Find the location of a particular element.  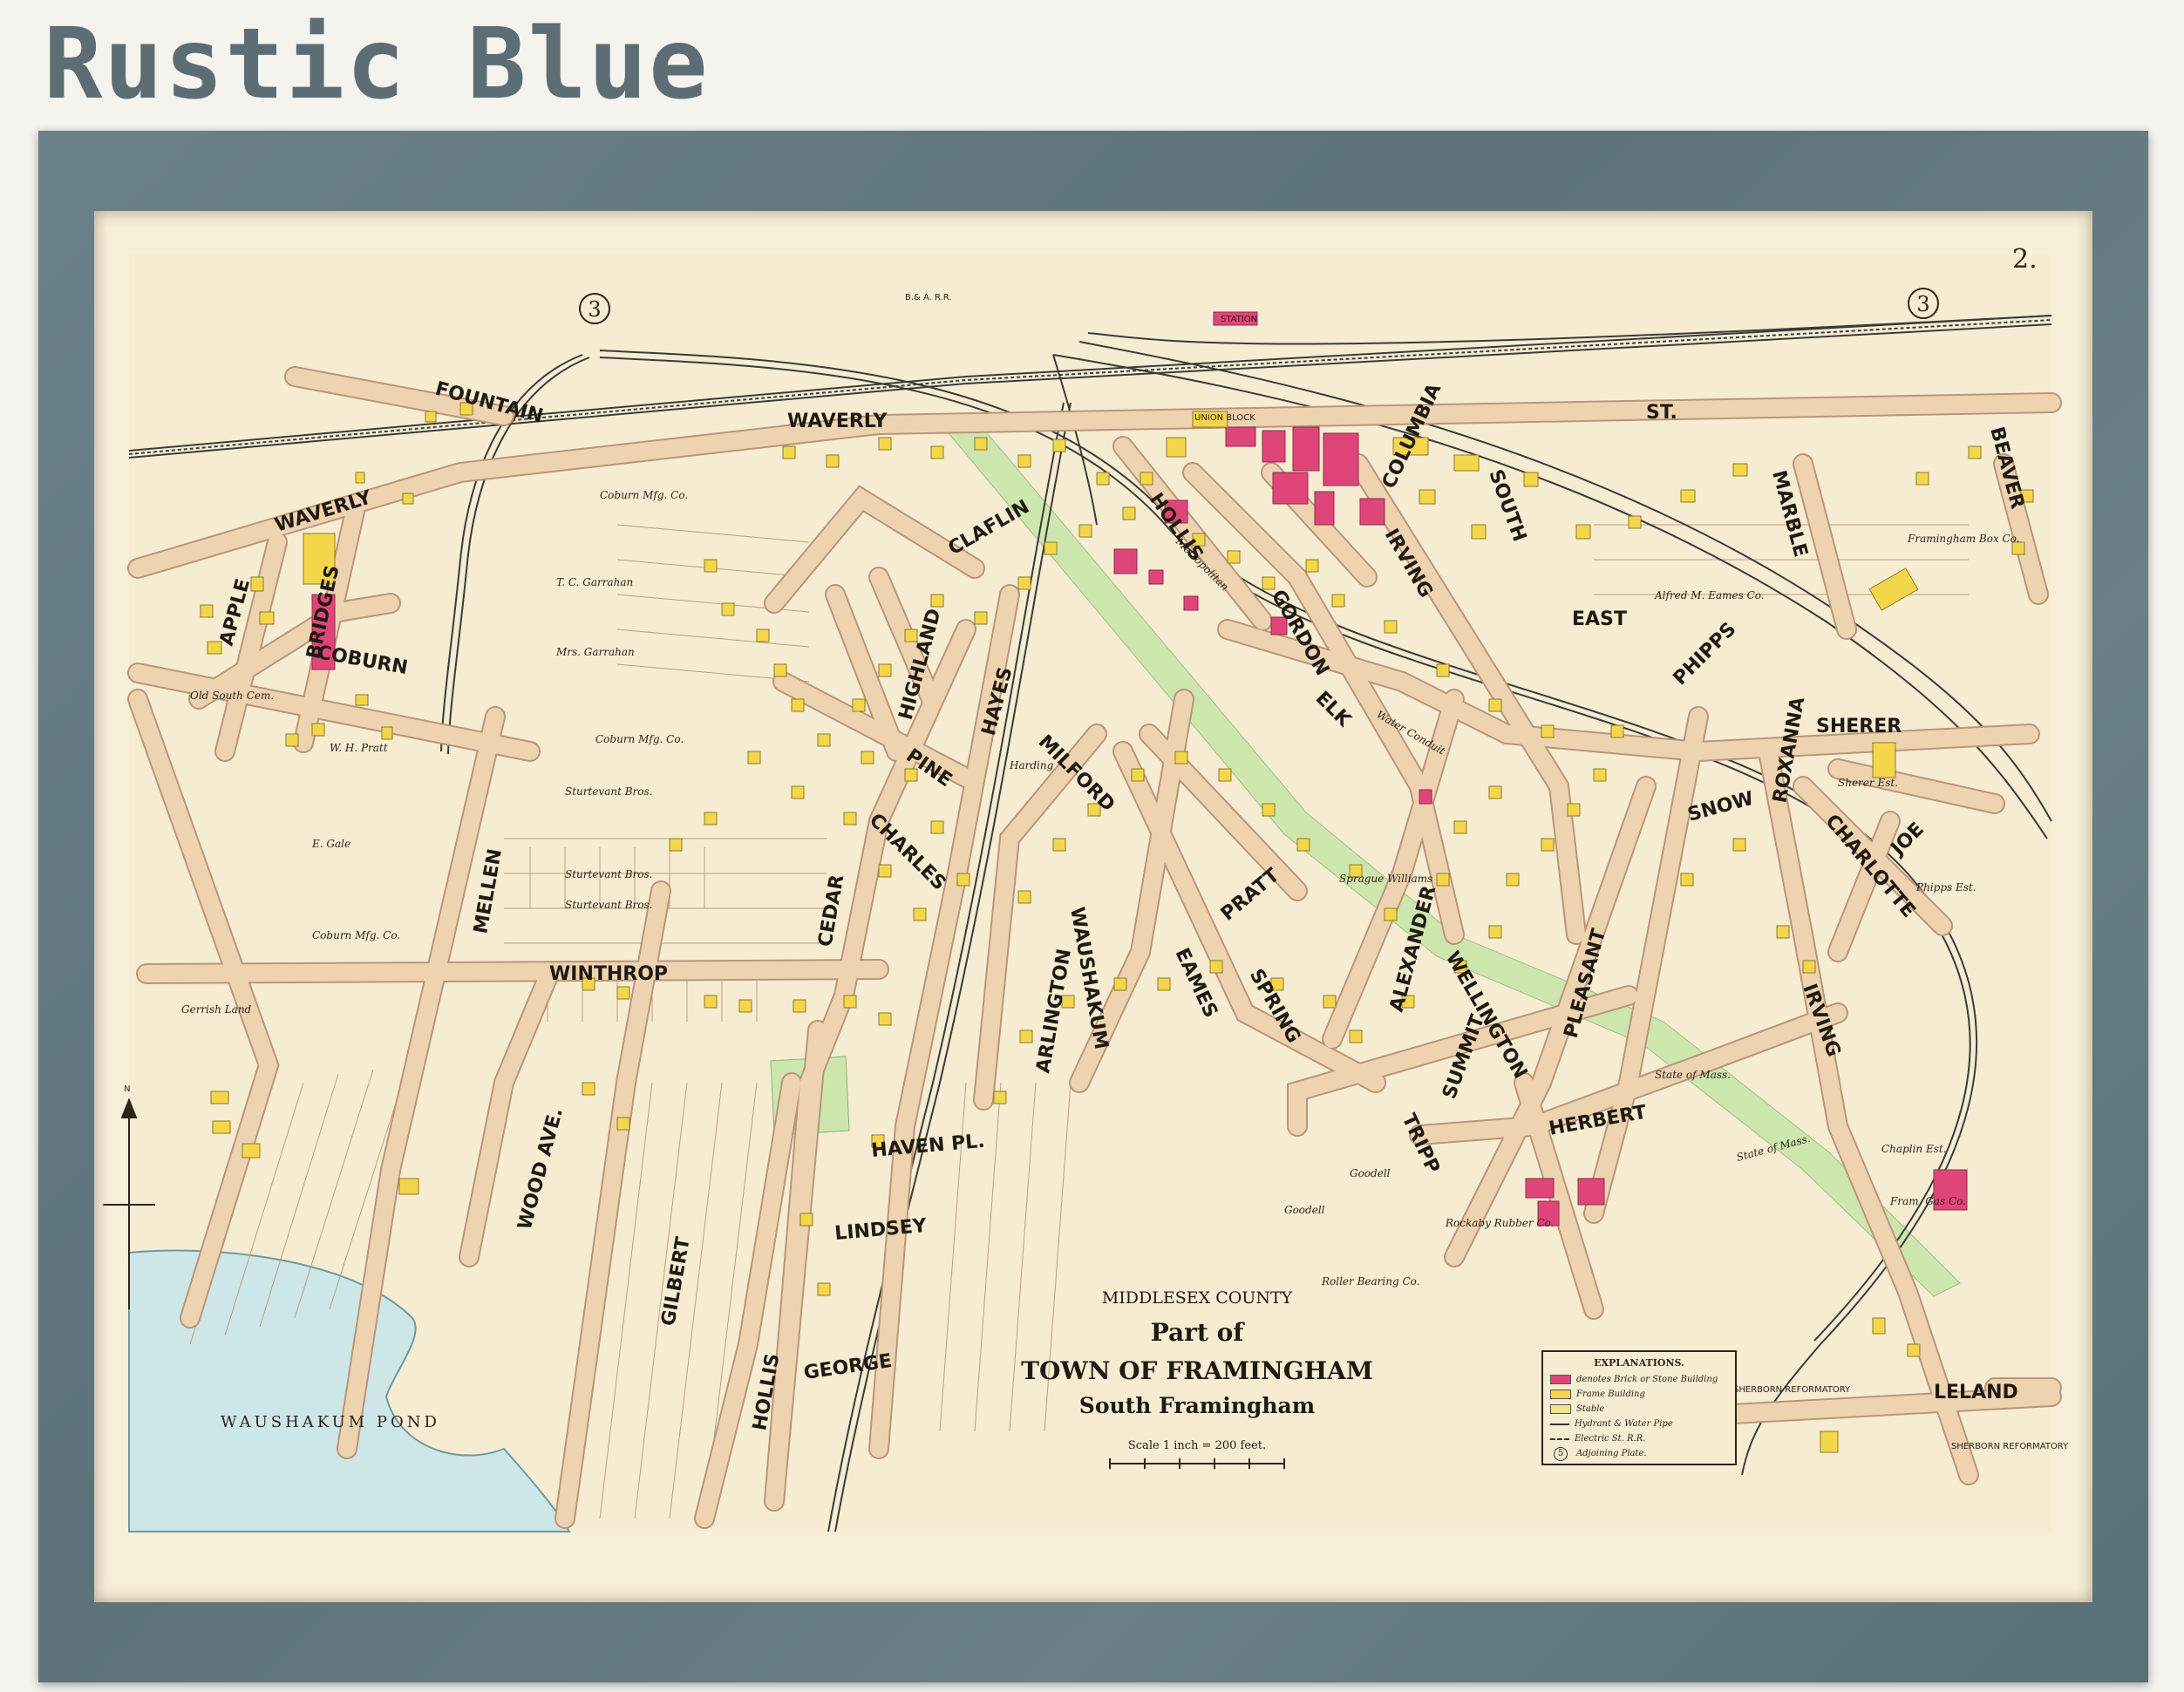

railway-symbol is located at coordinates (1559, 1438).